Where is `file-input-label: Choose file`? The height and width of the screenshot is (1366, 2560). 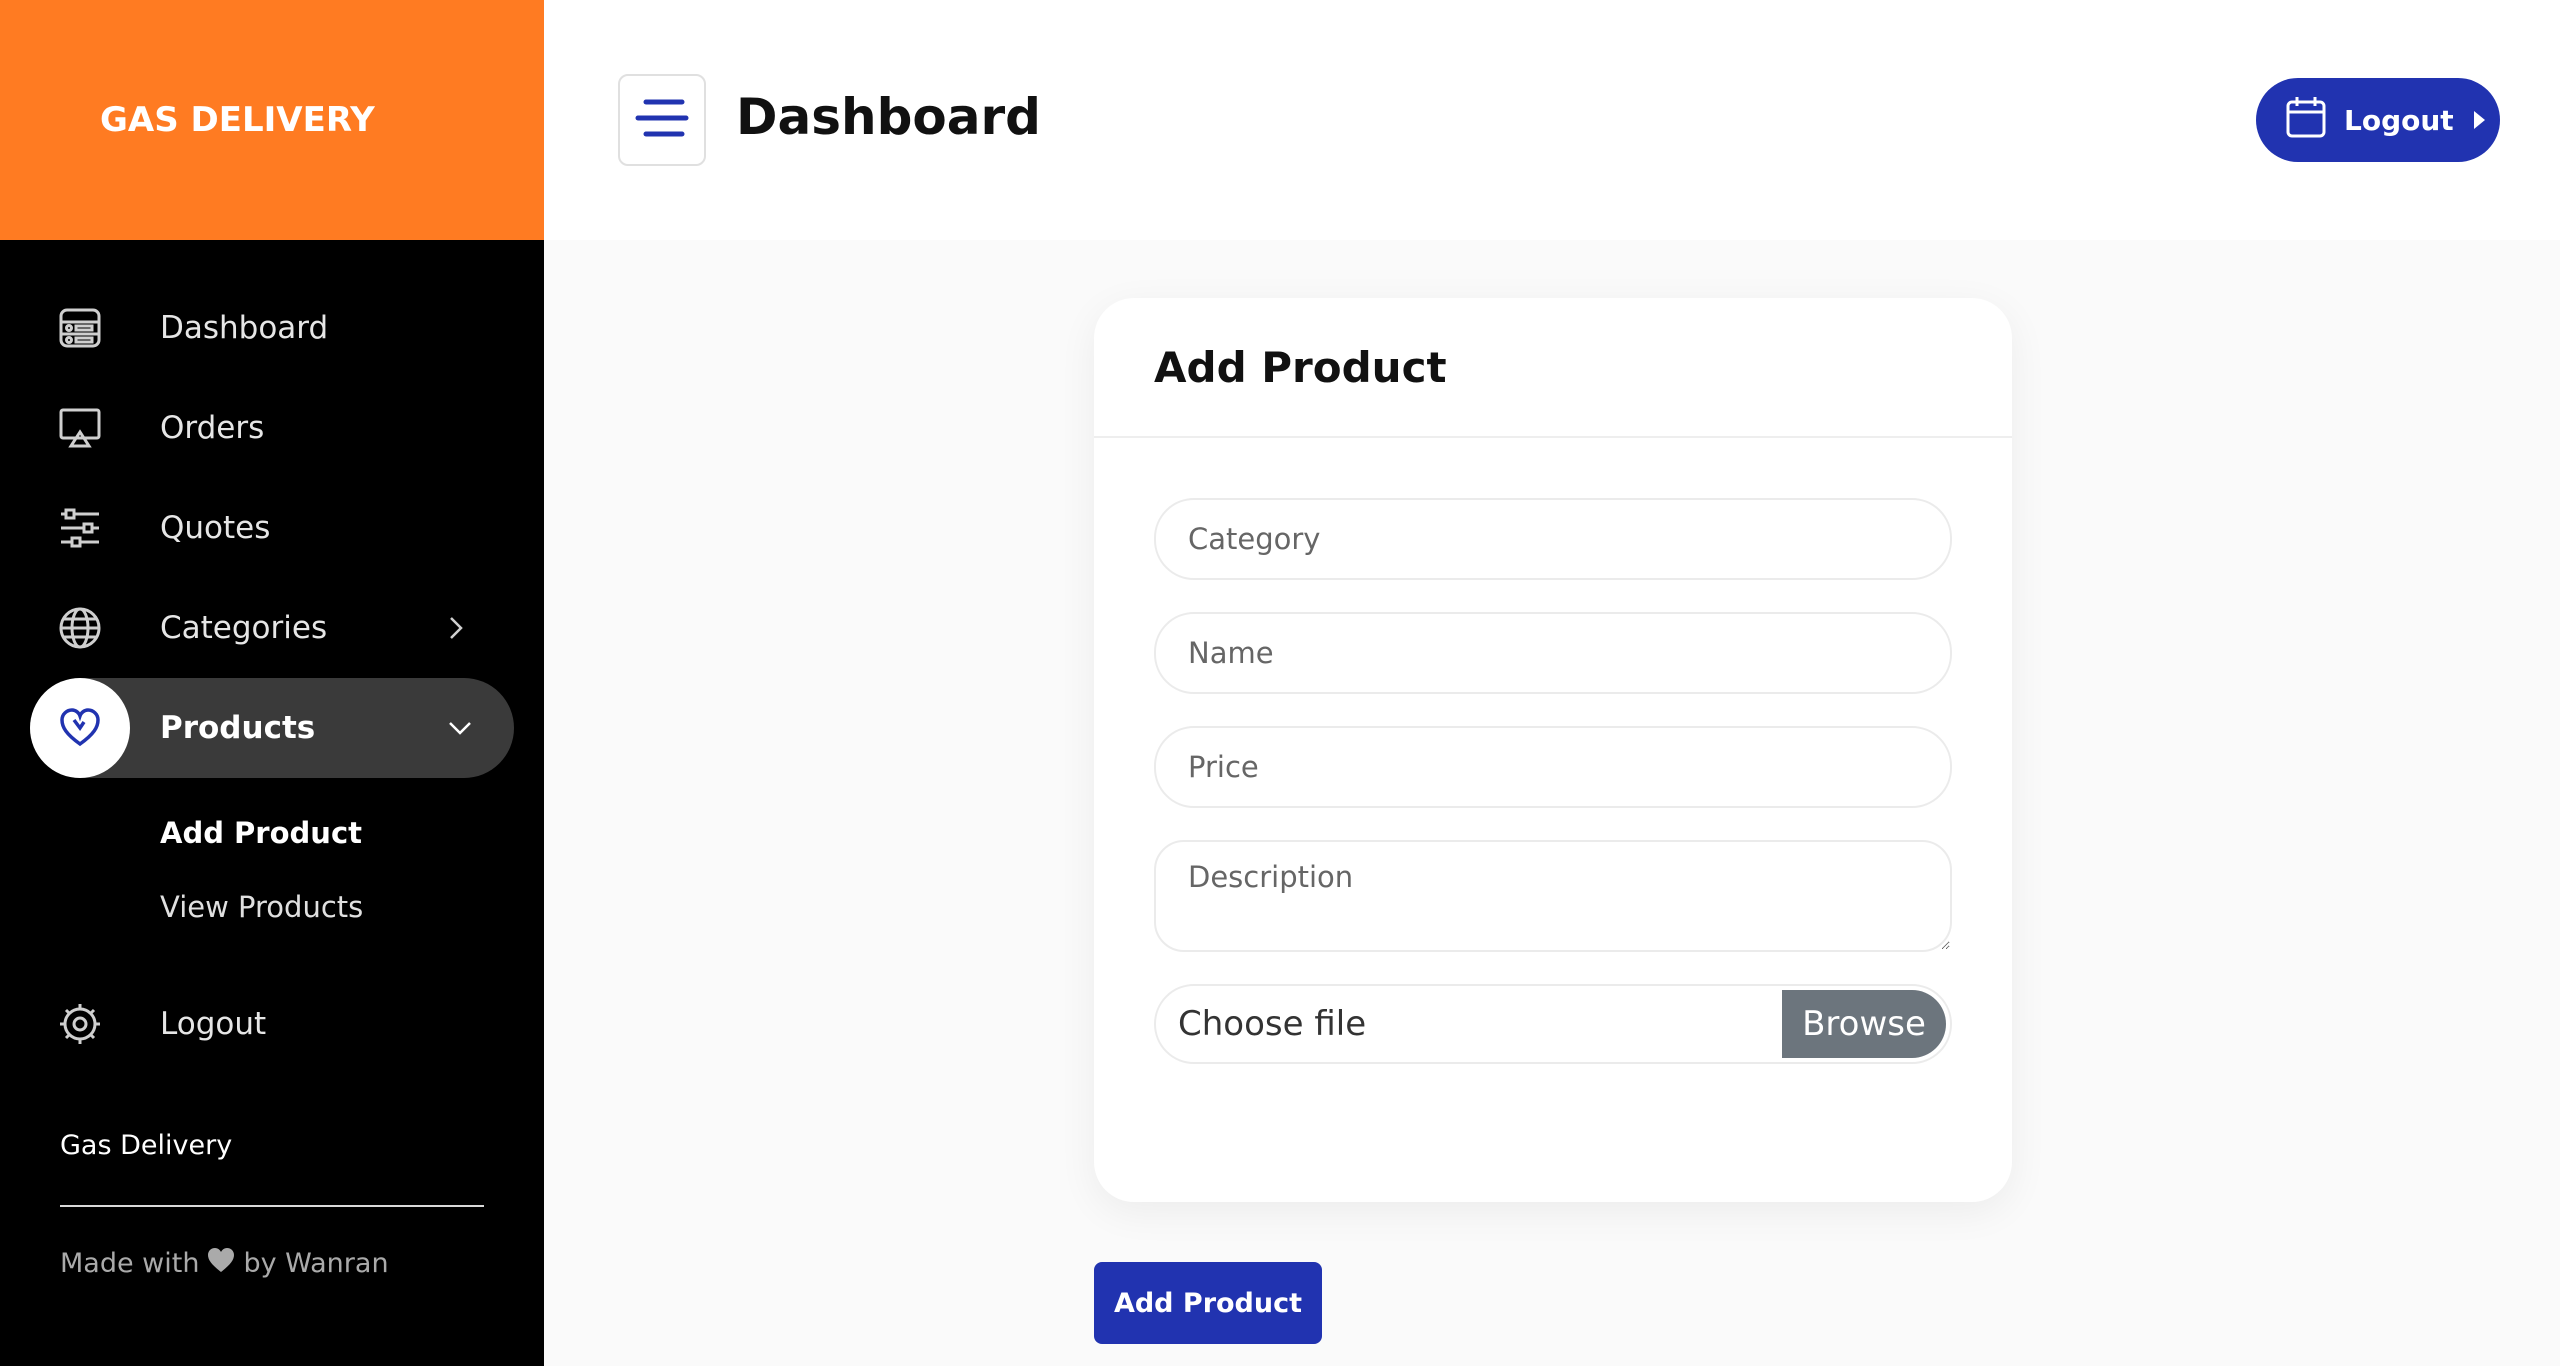
file-input-label: Choose file is located at coordinates (1272, 1024).